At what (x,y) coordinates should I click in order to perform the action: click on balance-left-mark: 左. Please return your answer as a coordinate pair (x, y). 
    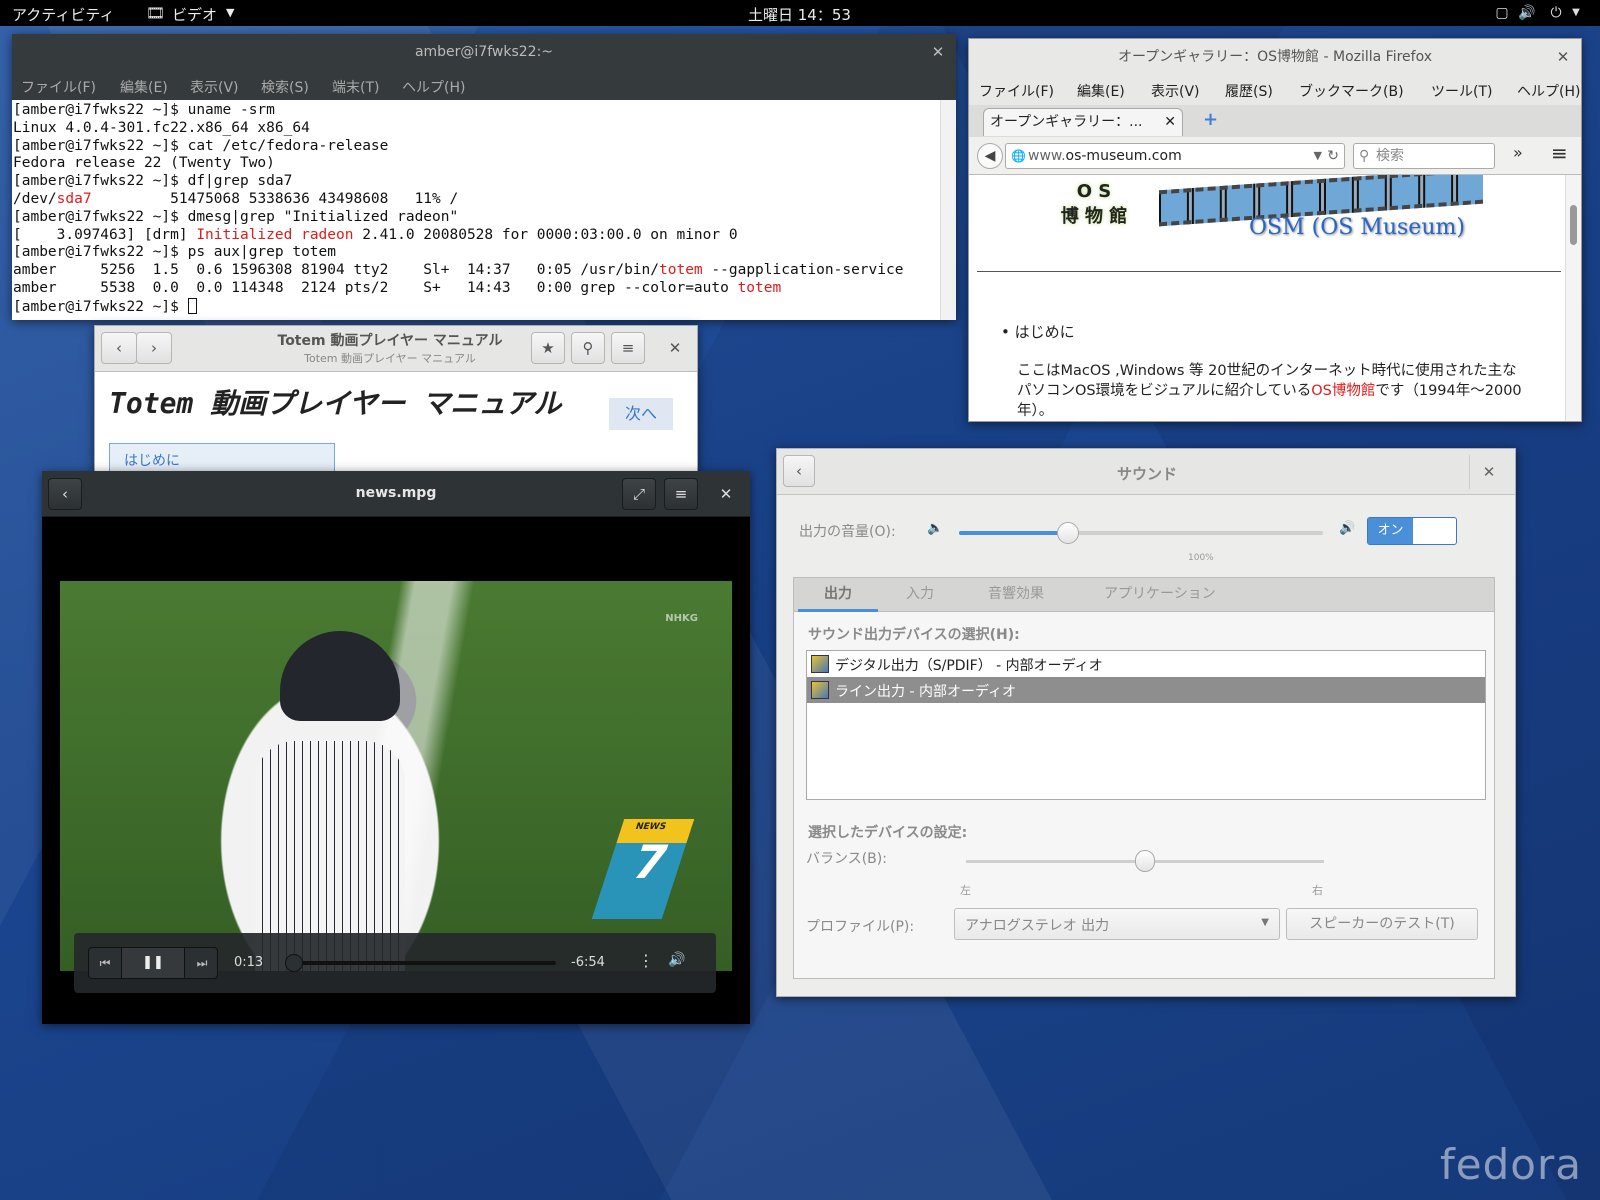
    Looking at the image, I should click on (965, 890).